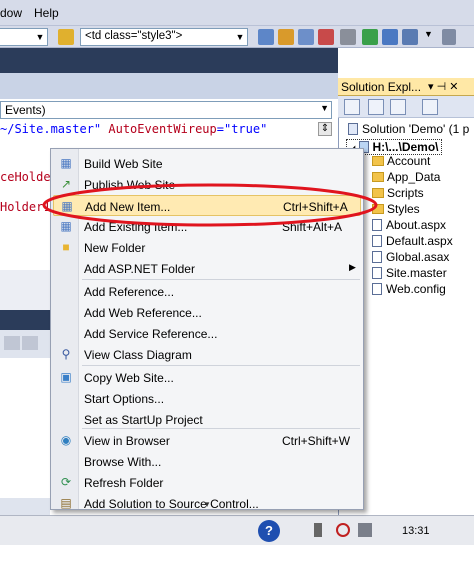 The width and height of the screenshot is (474, 567). What do you see at coordinates (353, 129) in the screenshot?
I see `solution-icon` at bounding box center [353, 129].